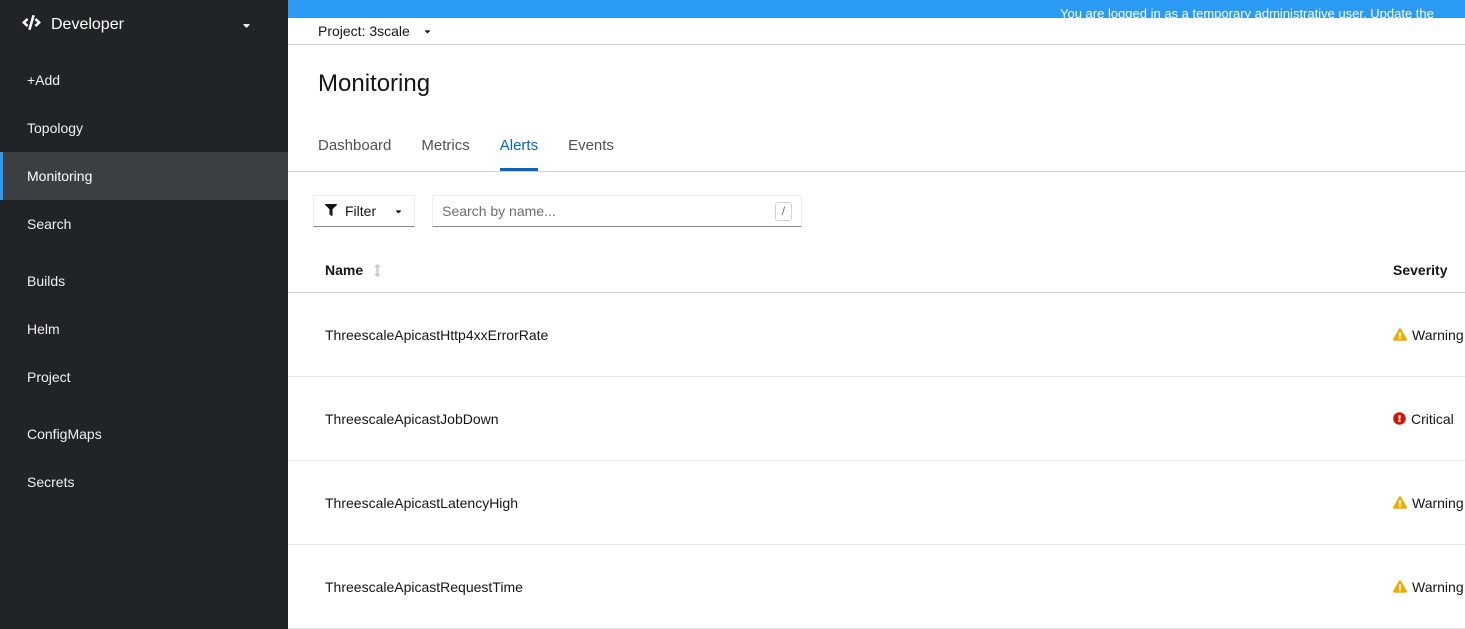 This screenshot has width=1465, height=629. I want to click on project-bar: Project: 3scale, so click(876, 31).